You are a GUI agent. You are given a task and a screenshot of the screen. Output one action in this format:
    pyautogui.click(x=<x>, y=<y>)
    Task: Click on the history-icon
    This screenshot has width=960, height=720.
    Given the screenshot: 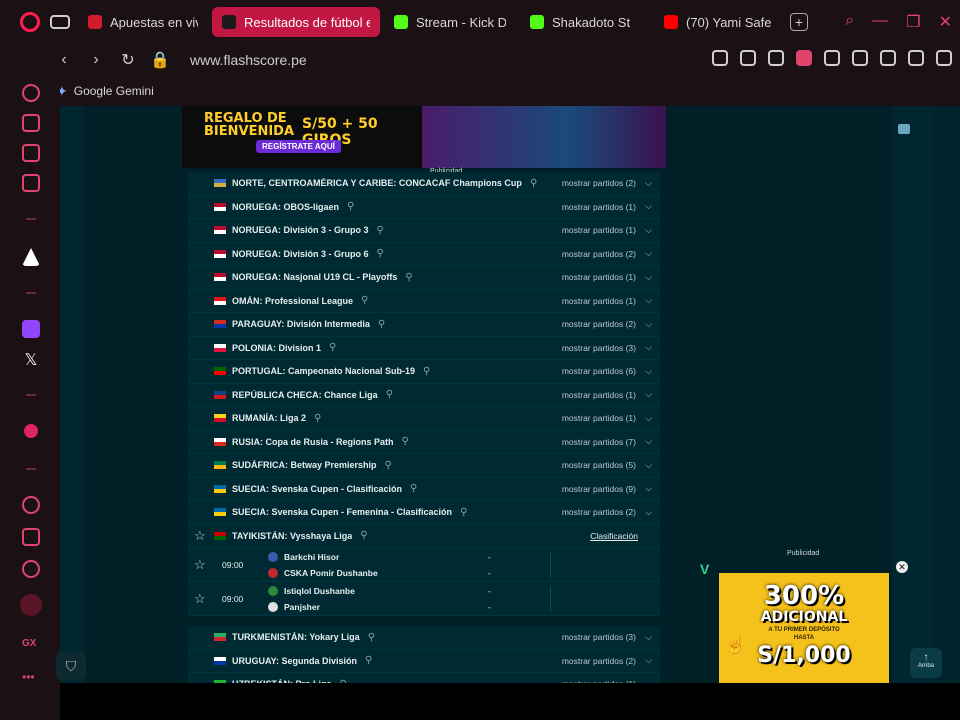 What is the action you would take?
    pyautogui.click(x=31, y=505)
    